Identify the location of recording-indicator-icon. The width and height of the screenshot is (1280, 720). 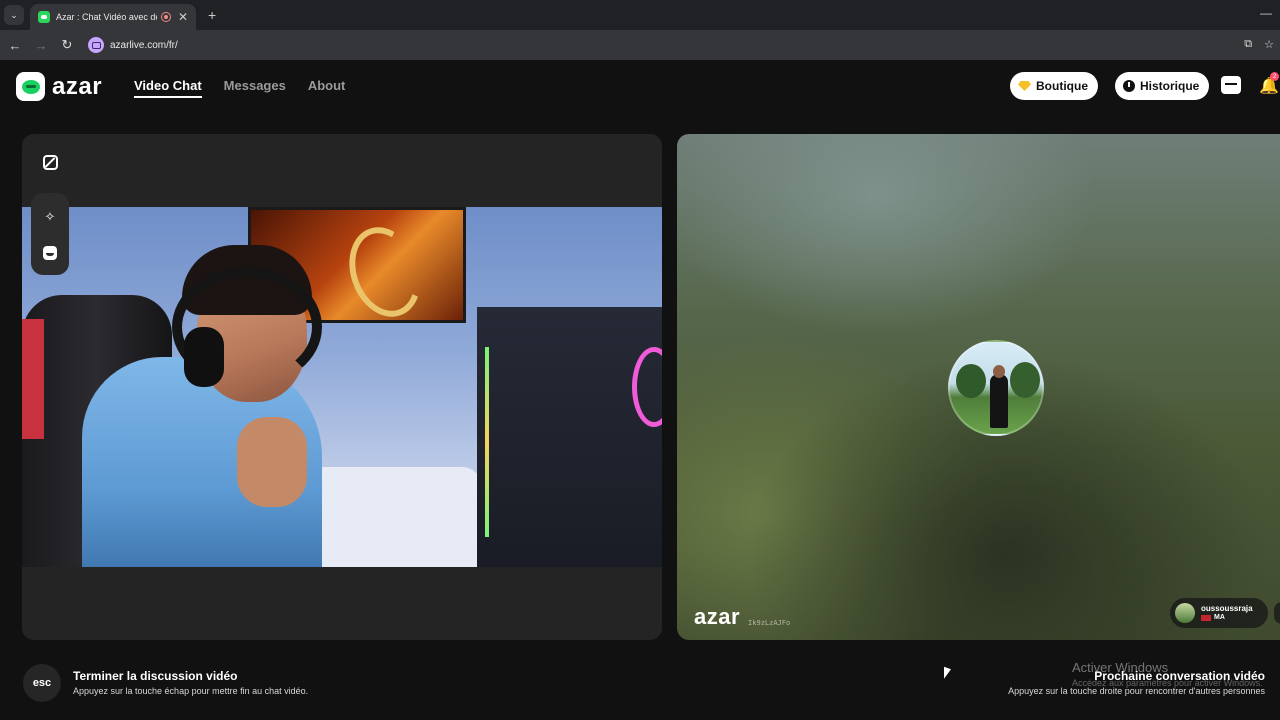
(166, 17).